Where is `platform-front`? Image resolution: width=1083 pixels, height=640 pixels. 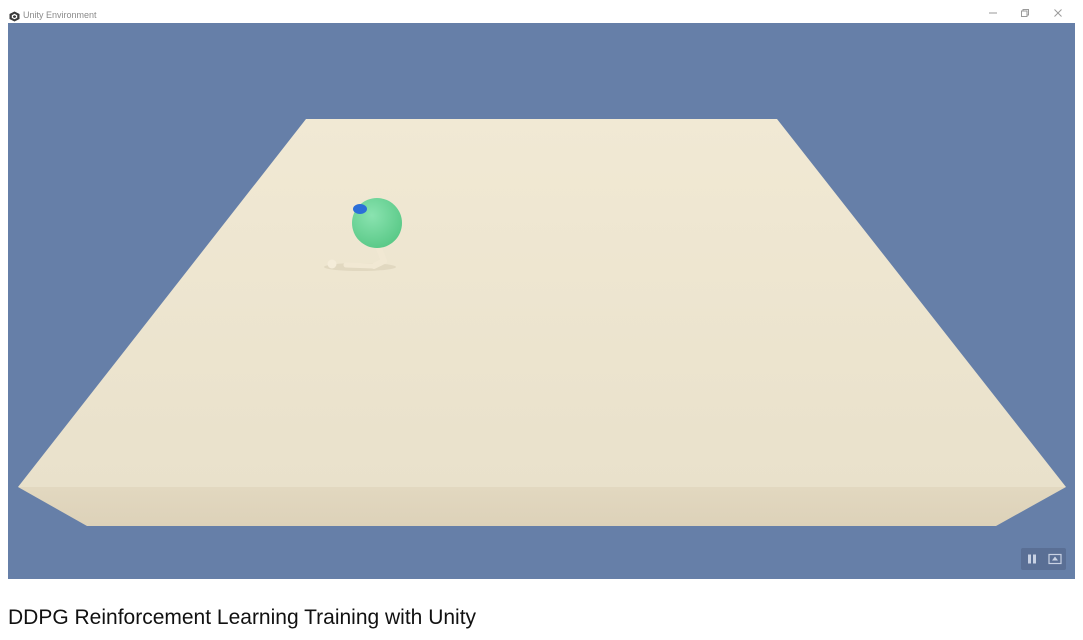
platform-front is located at coordinates (542, 506).